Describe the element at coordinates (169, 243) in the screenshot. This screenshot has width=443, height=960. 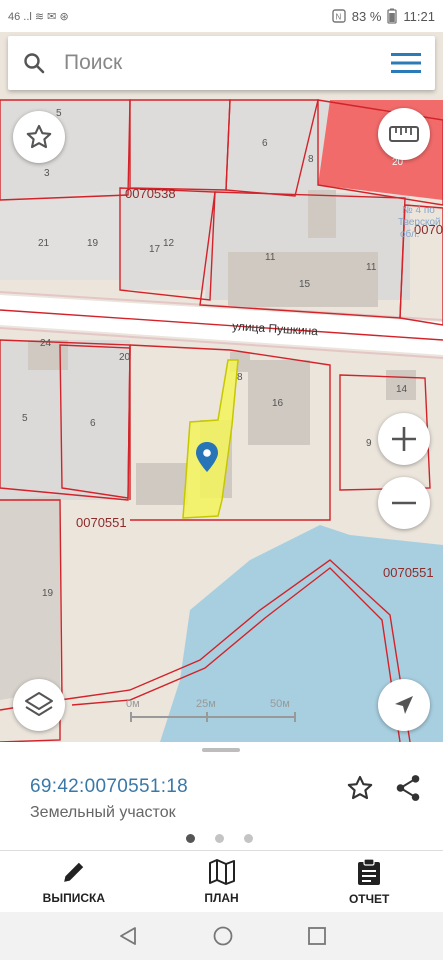
I see `building-number: 12` at that location.